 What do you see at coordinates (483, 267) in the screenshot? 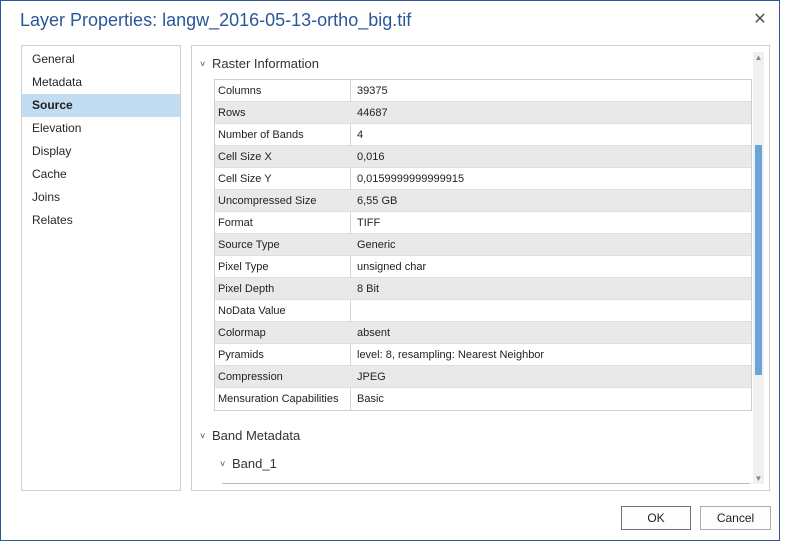
I see `table-row: Pixel Type unsigned char` at bounding box center [483, 267].